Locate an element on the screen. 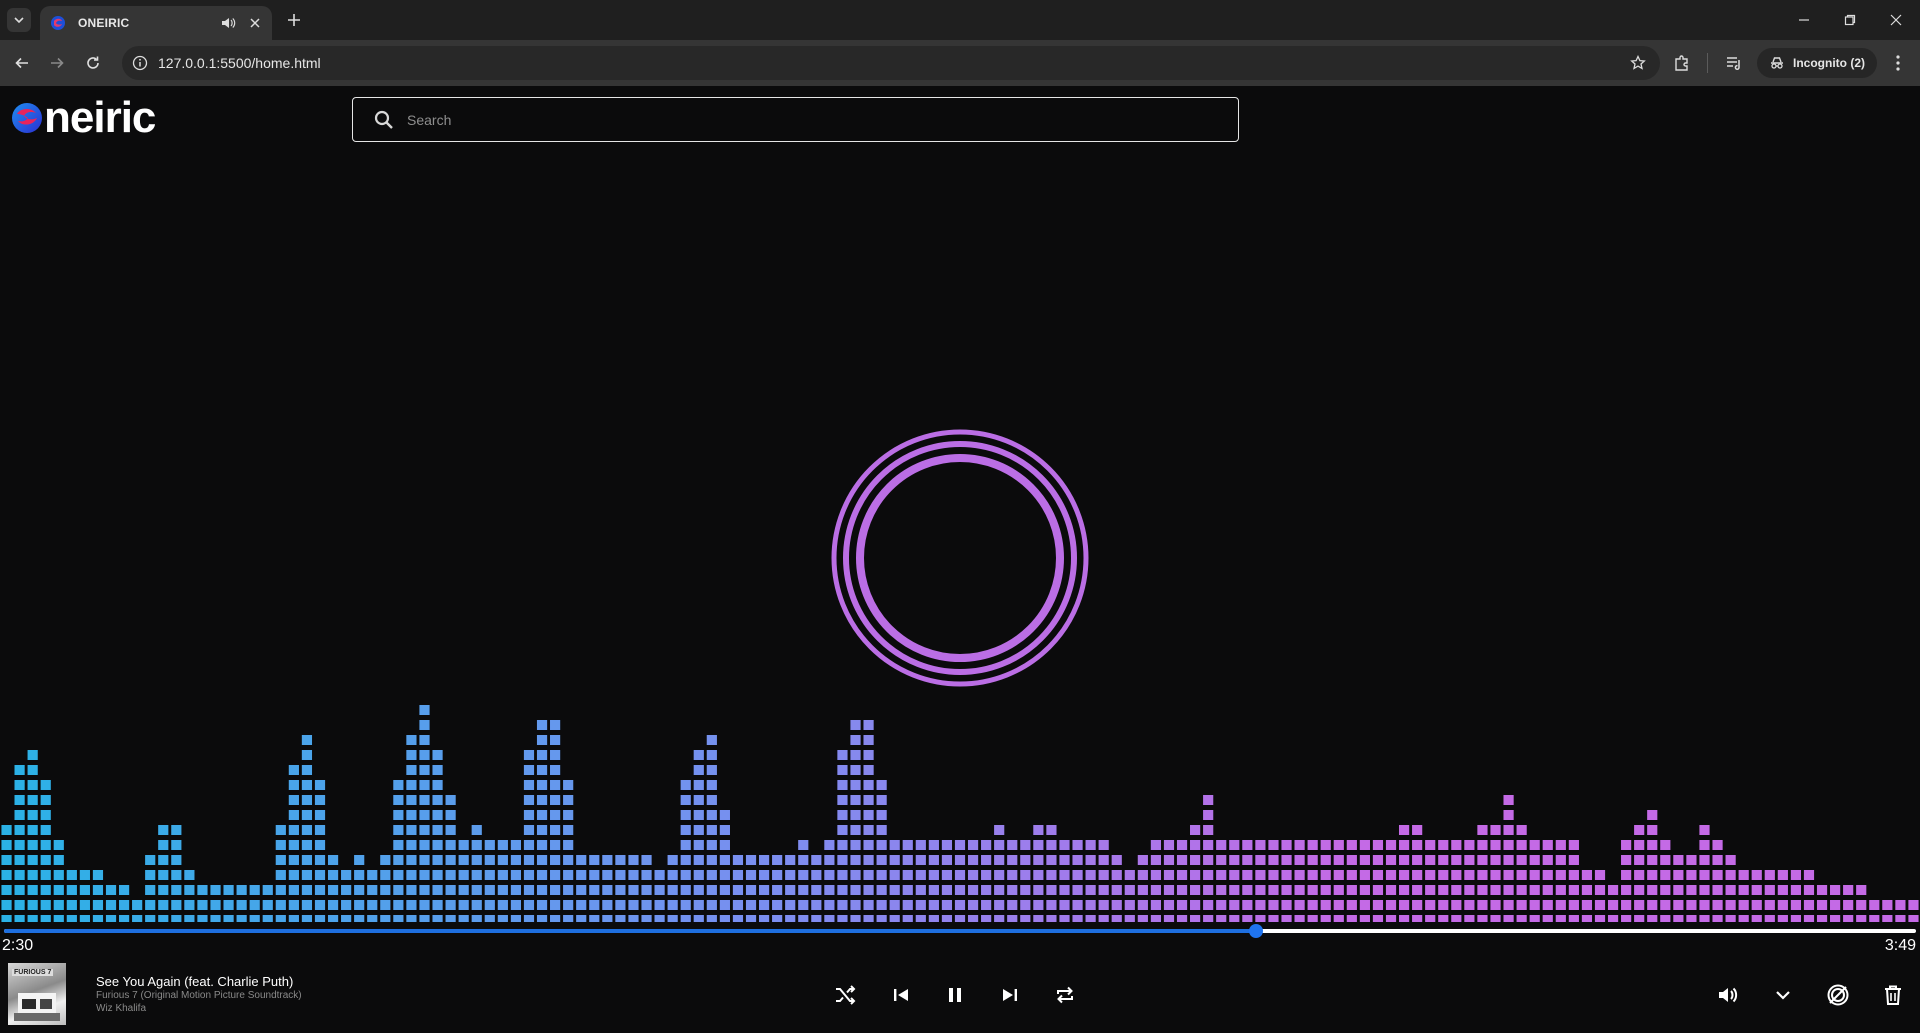 The image size is (1920, 1033). close-window-button is located at coordinates (1896, 20).